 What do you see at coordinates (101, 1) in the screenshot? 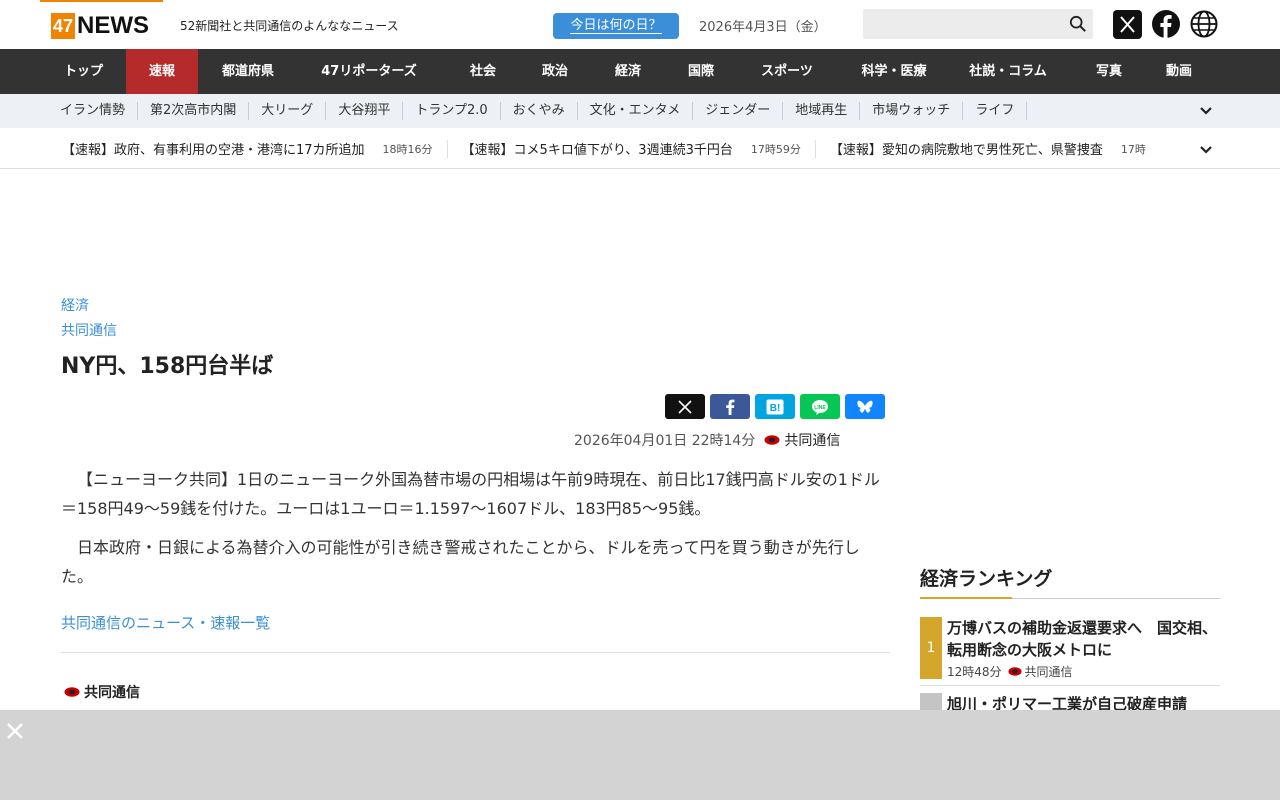
I see `logo-accent-line` at bounding box center [101, 1].